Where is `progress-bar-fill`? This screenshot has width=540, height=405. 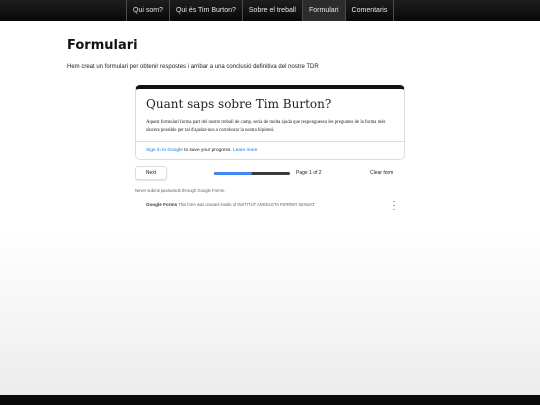 progress-bar-fill is located at coordinates (233, 173).